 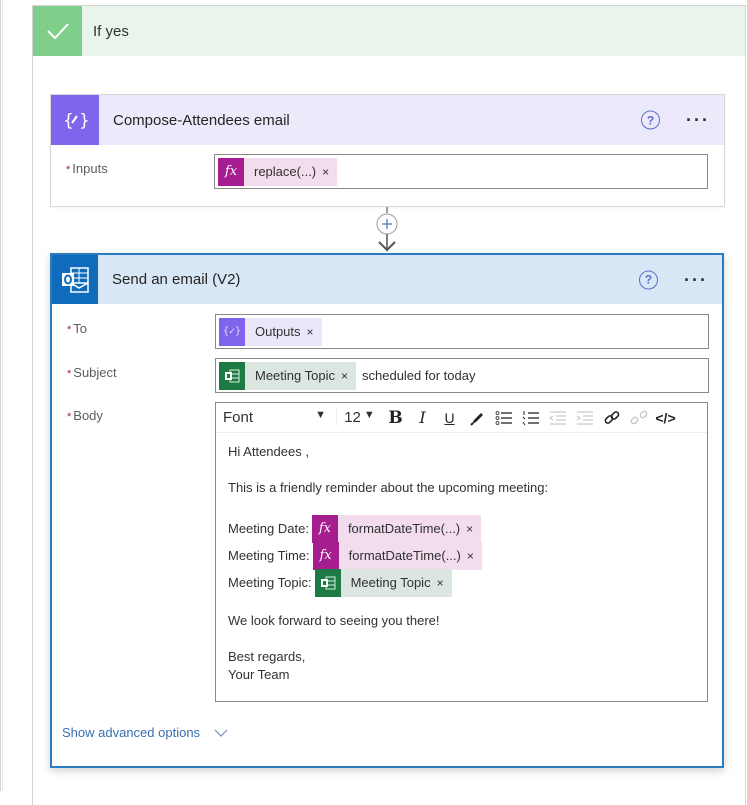 I want to click on signoff-line-1: Best regards,, so click(x=267, y=656).